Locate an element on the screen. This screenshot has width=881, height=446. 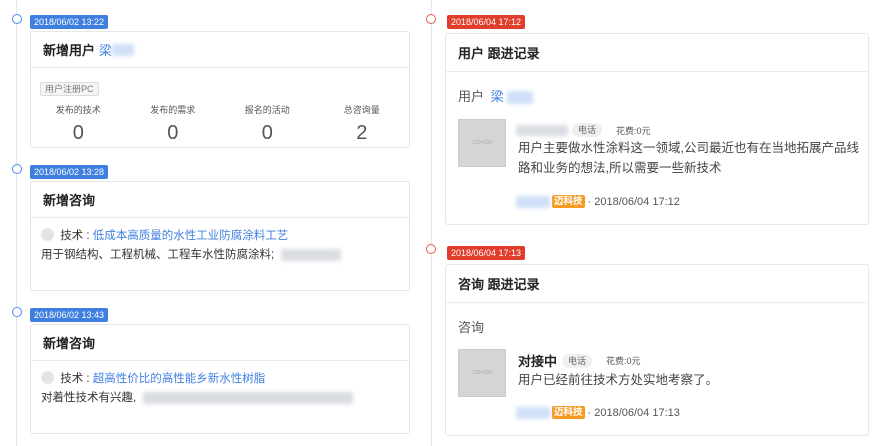
stat-total-consults: 总咨询量 2 is located at coordinates (362, 124).